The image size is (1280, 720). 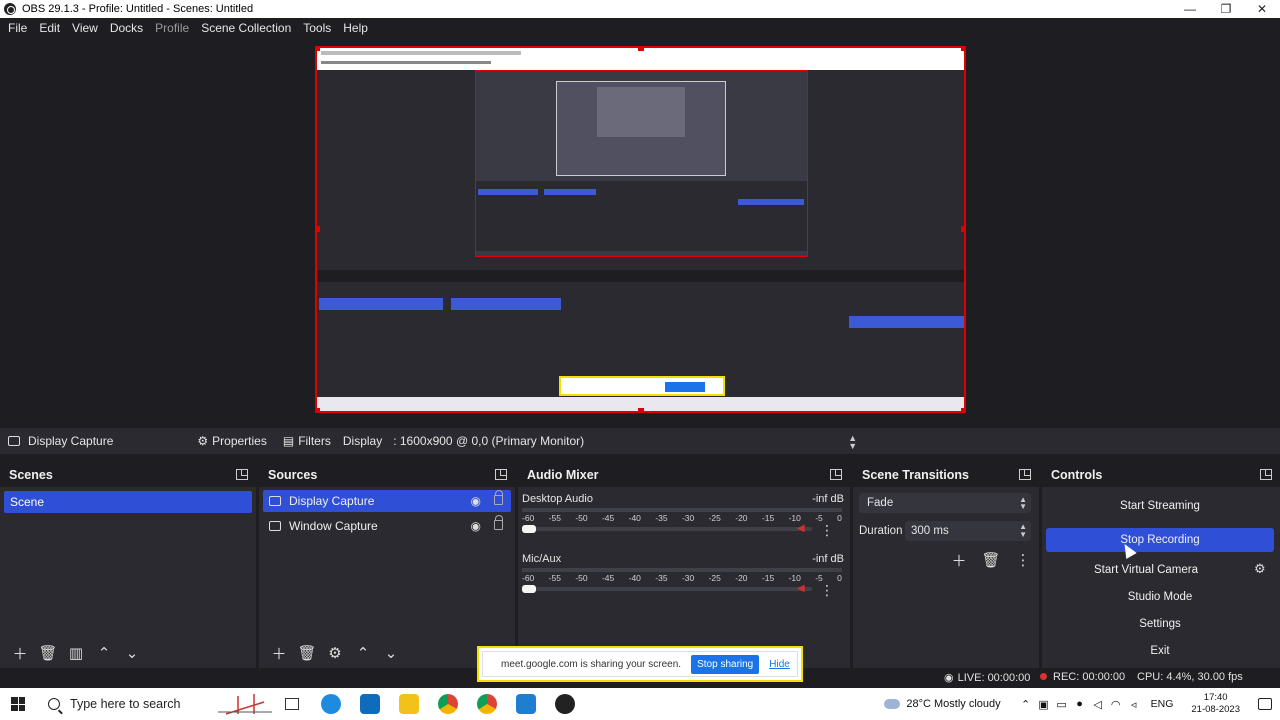 I want to click on obs-icon, so click(x=564, y=704).